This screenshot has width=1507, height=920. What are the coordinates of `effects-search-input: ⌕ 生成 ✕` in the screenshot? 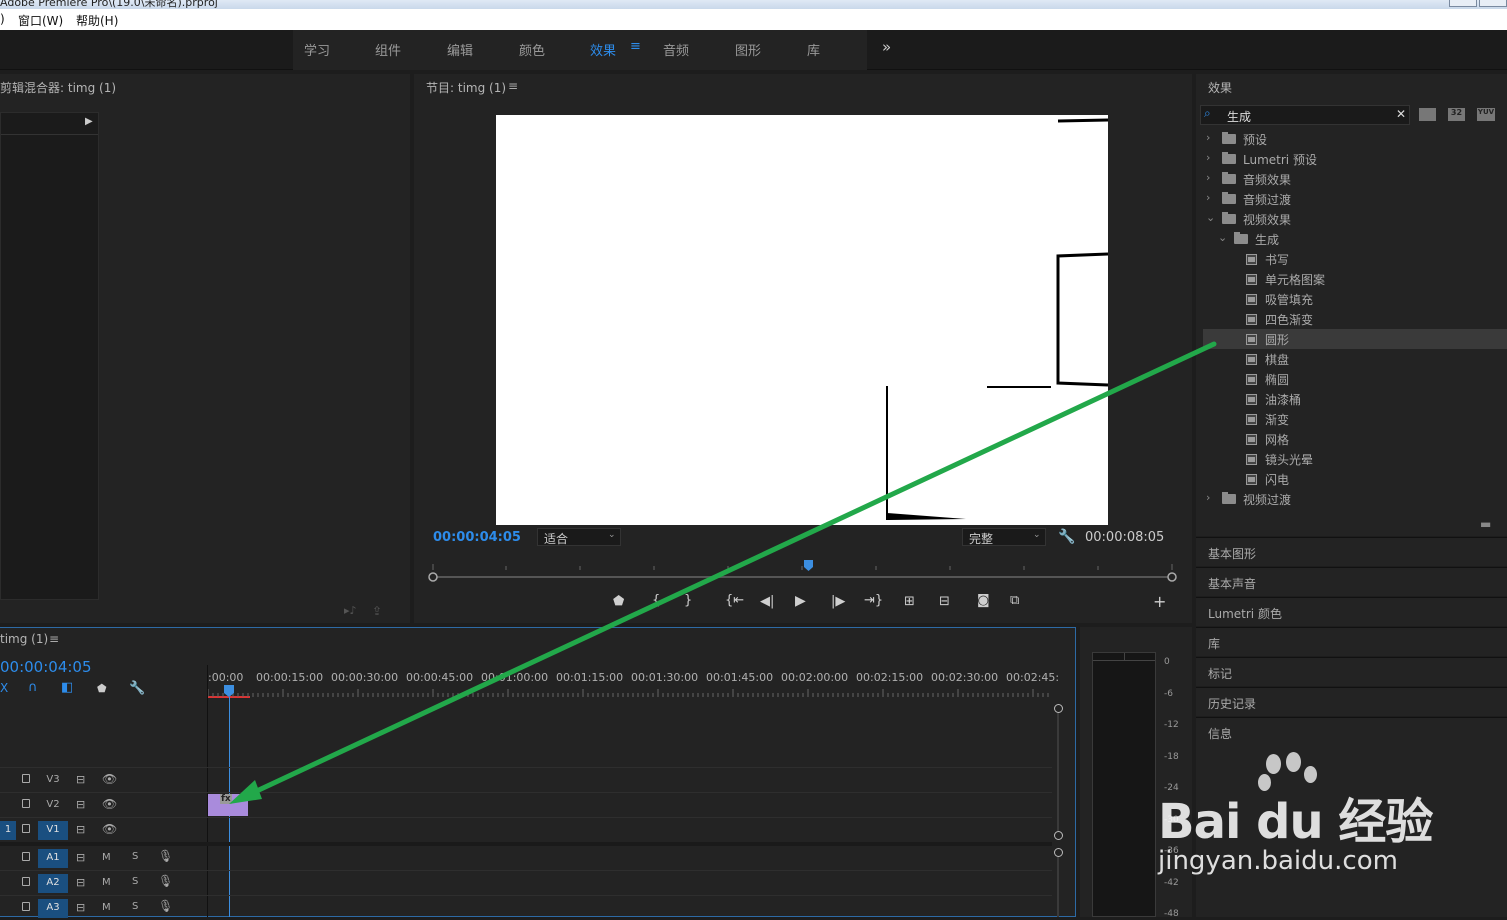 It's located at (1305, 115).